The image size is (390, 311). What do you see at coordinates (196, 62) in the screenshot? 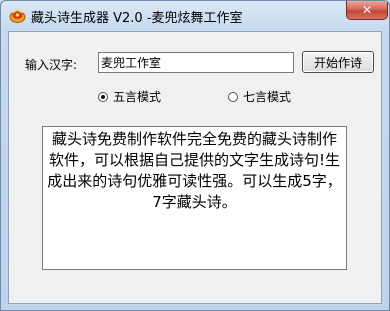
I see `hanzi-input` at bounding box center [196, 62].